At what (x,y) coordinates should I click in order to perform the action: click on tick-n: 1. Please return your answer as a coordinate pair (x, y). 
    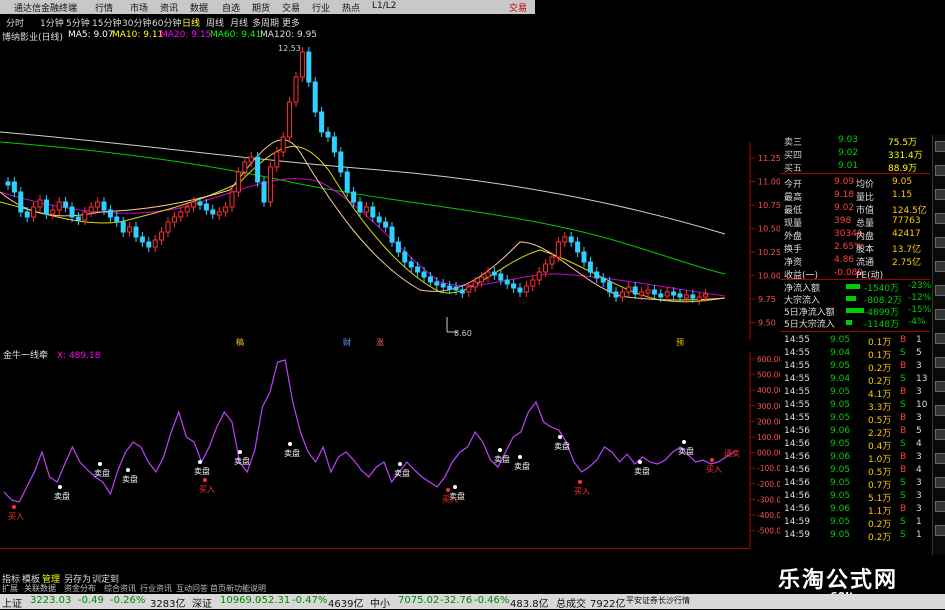
    Looking at the image, I should click on (919, 535).